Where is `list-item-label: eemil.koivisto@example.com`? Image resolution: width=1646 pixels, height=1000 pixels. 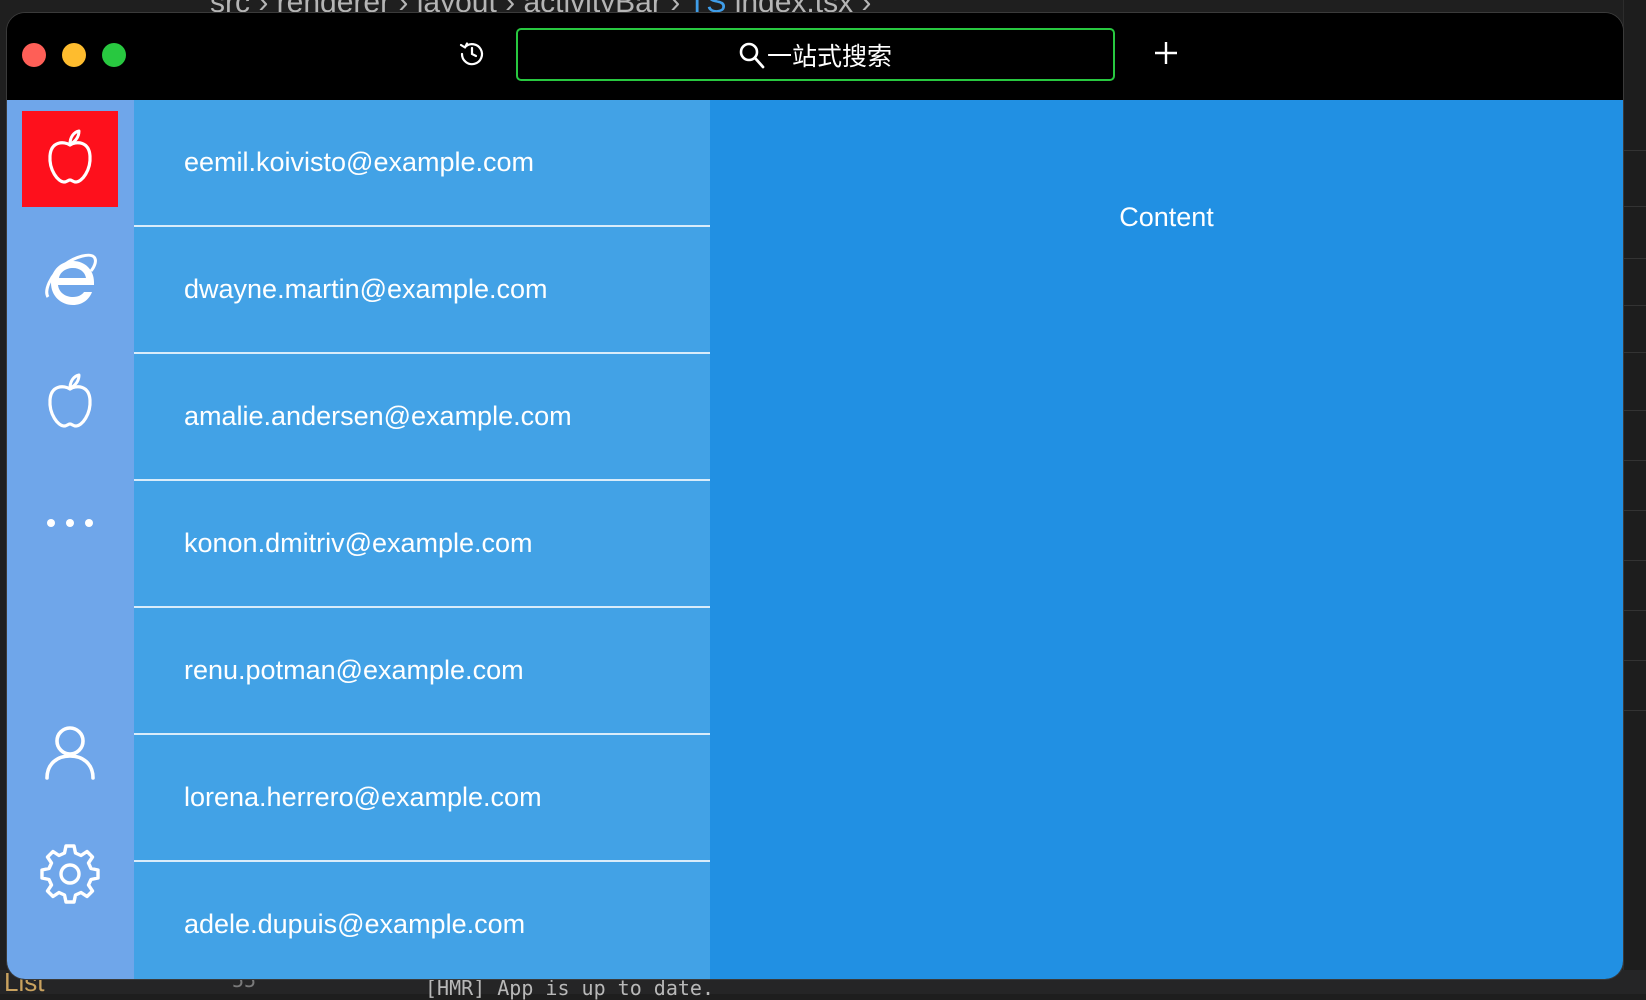
list-item-label: eemil.koivisto@example.com is located at coordinates (359, 162).